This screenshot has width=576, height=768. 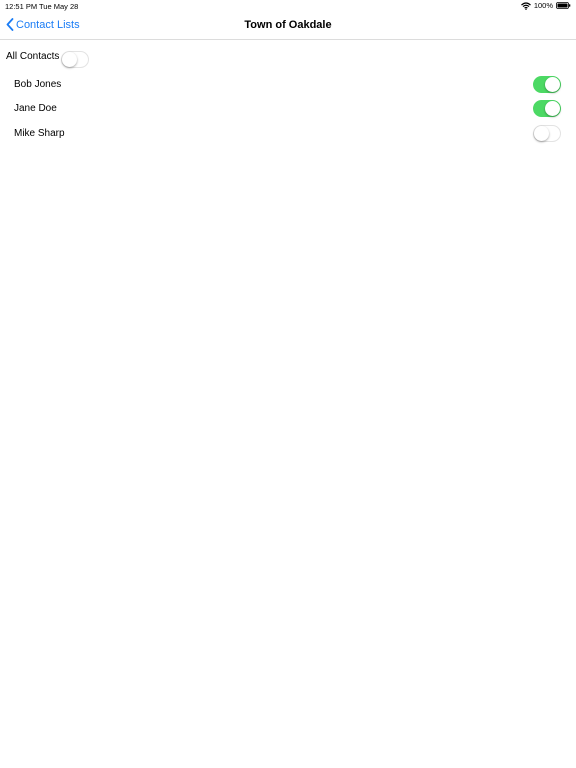 I want to click on battery-icon, so click(x=563, y=5).